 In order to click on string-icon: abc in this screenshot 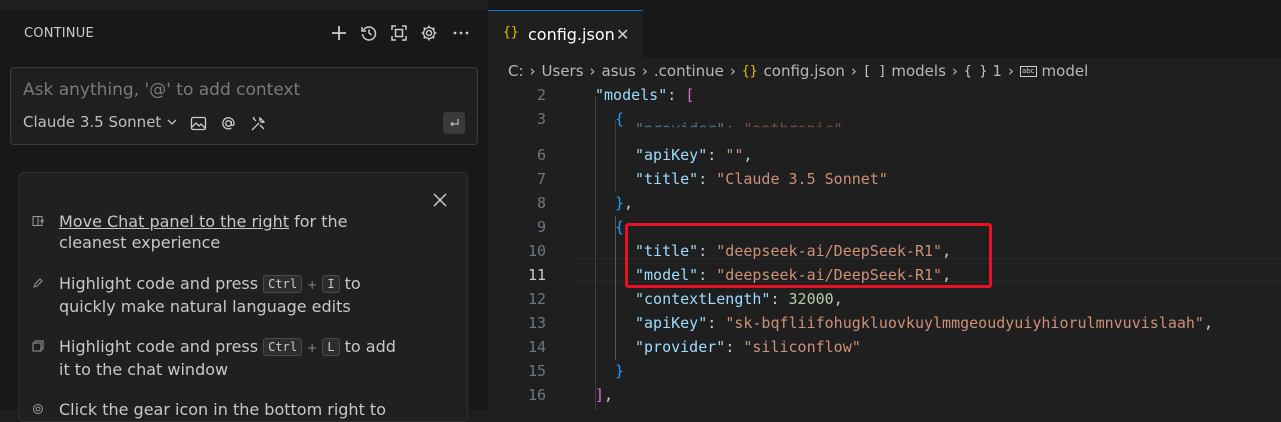, I will do `click(1028, 71)`.